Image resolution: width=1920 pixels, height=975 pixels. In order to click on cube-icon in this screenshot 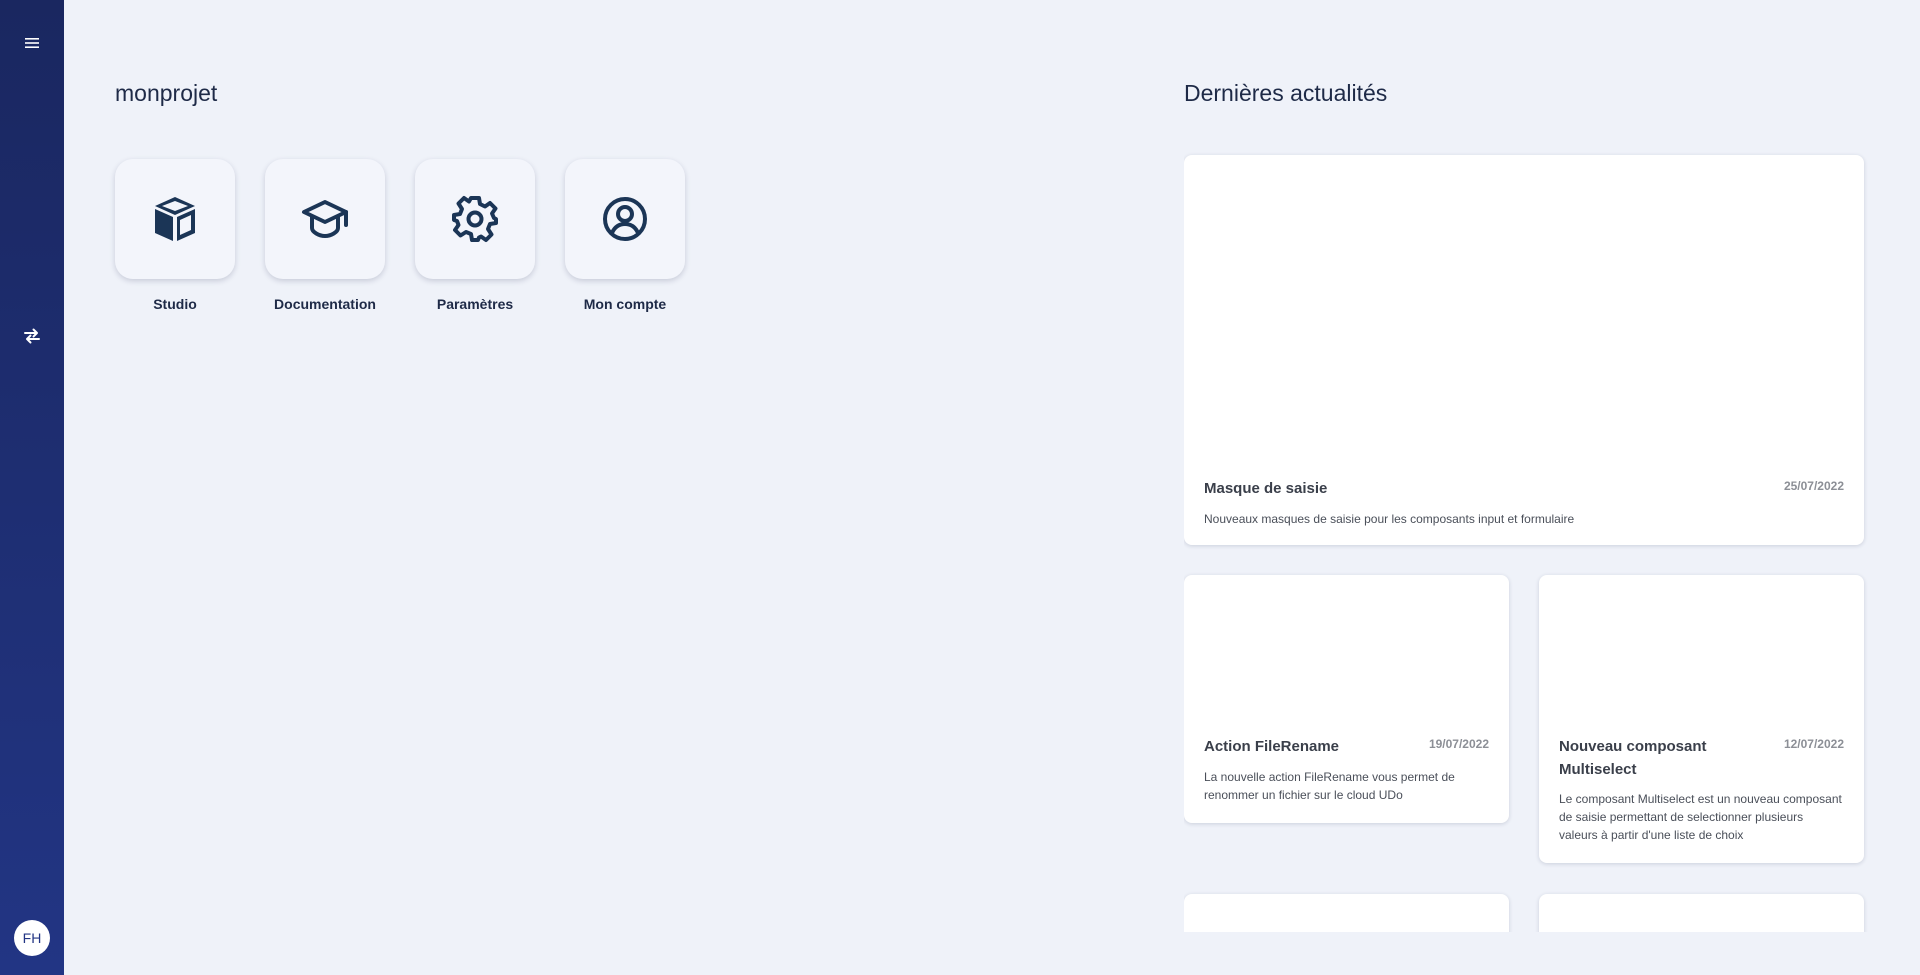, I will do `click(175, 219)`.